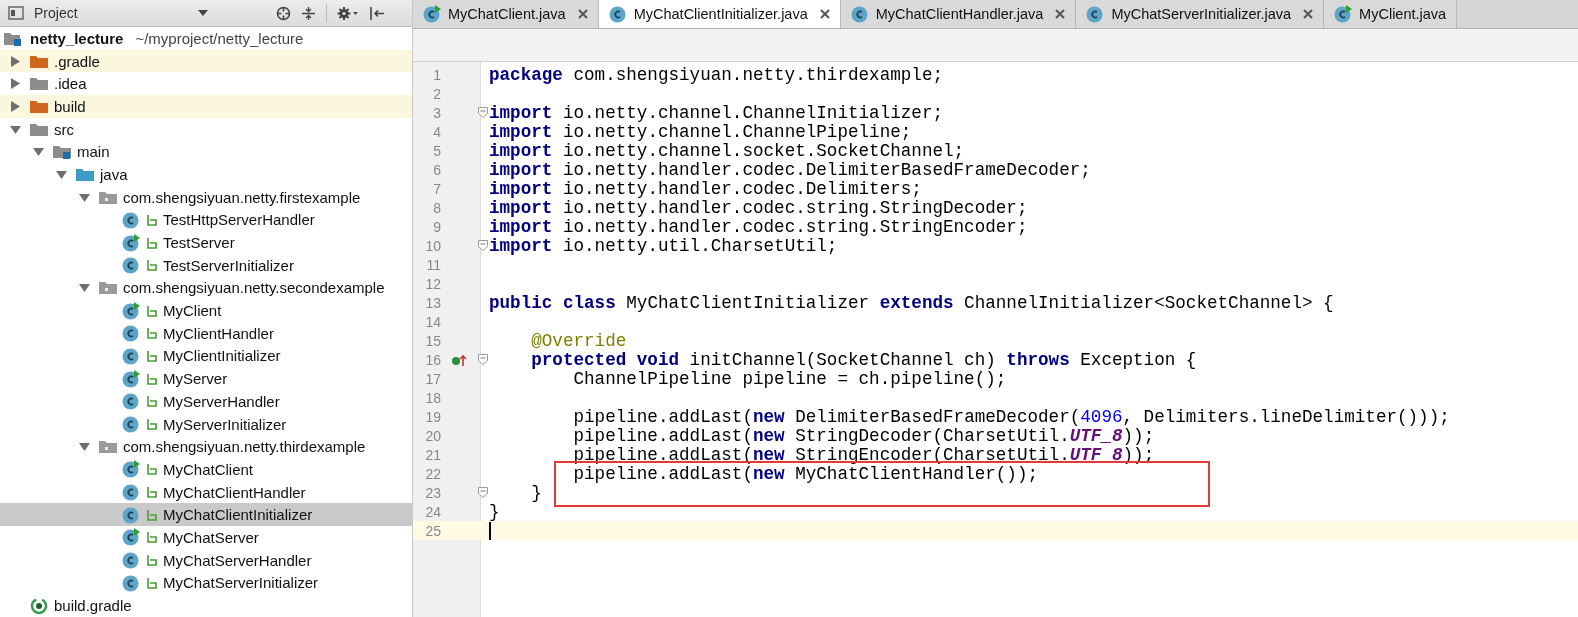  I want to click on line-number: 22, so click(432, 473).